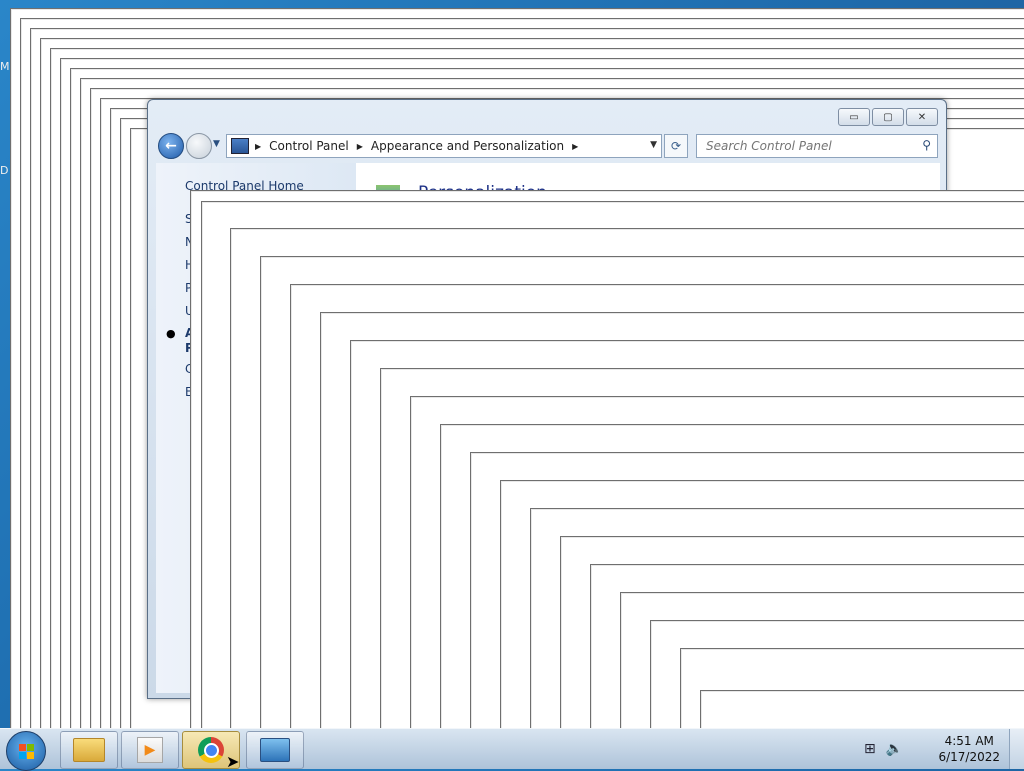  What do you see at coordinates (922, 117) in the screenshot?
I see `close-button: ✕` at bounding box center [922, 117].